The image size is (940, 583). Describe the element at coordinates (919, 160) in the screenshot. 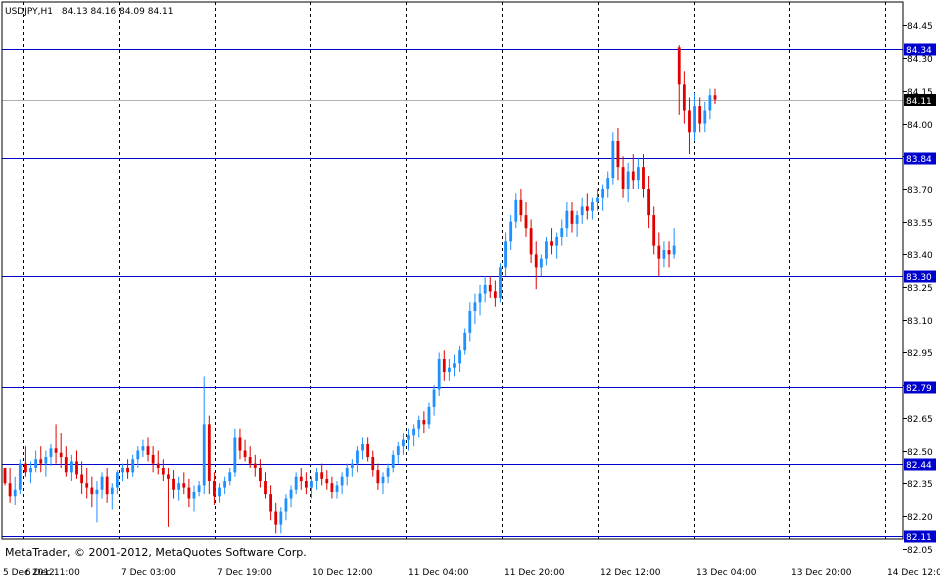

I see `level-label-text: 83.84` at that location.